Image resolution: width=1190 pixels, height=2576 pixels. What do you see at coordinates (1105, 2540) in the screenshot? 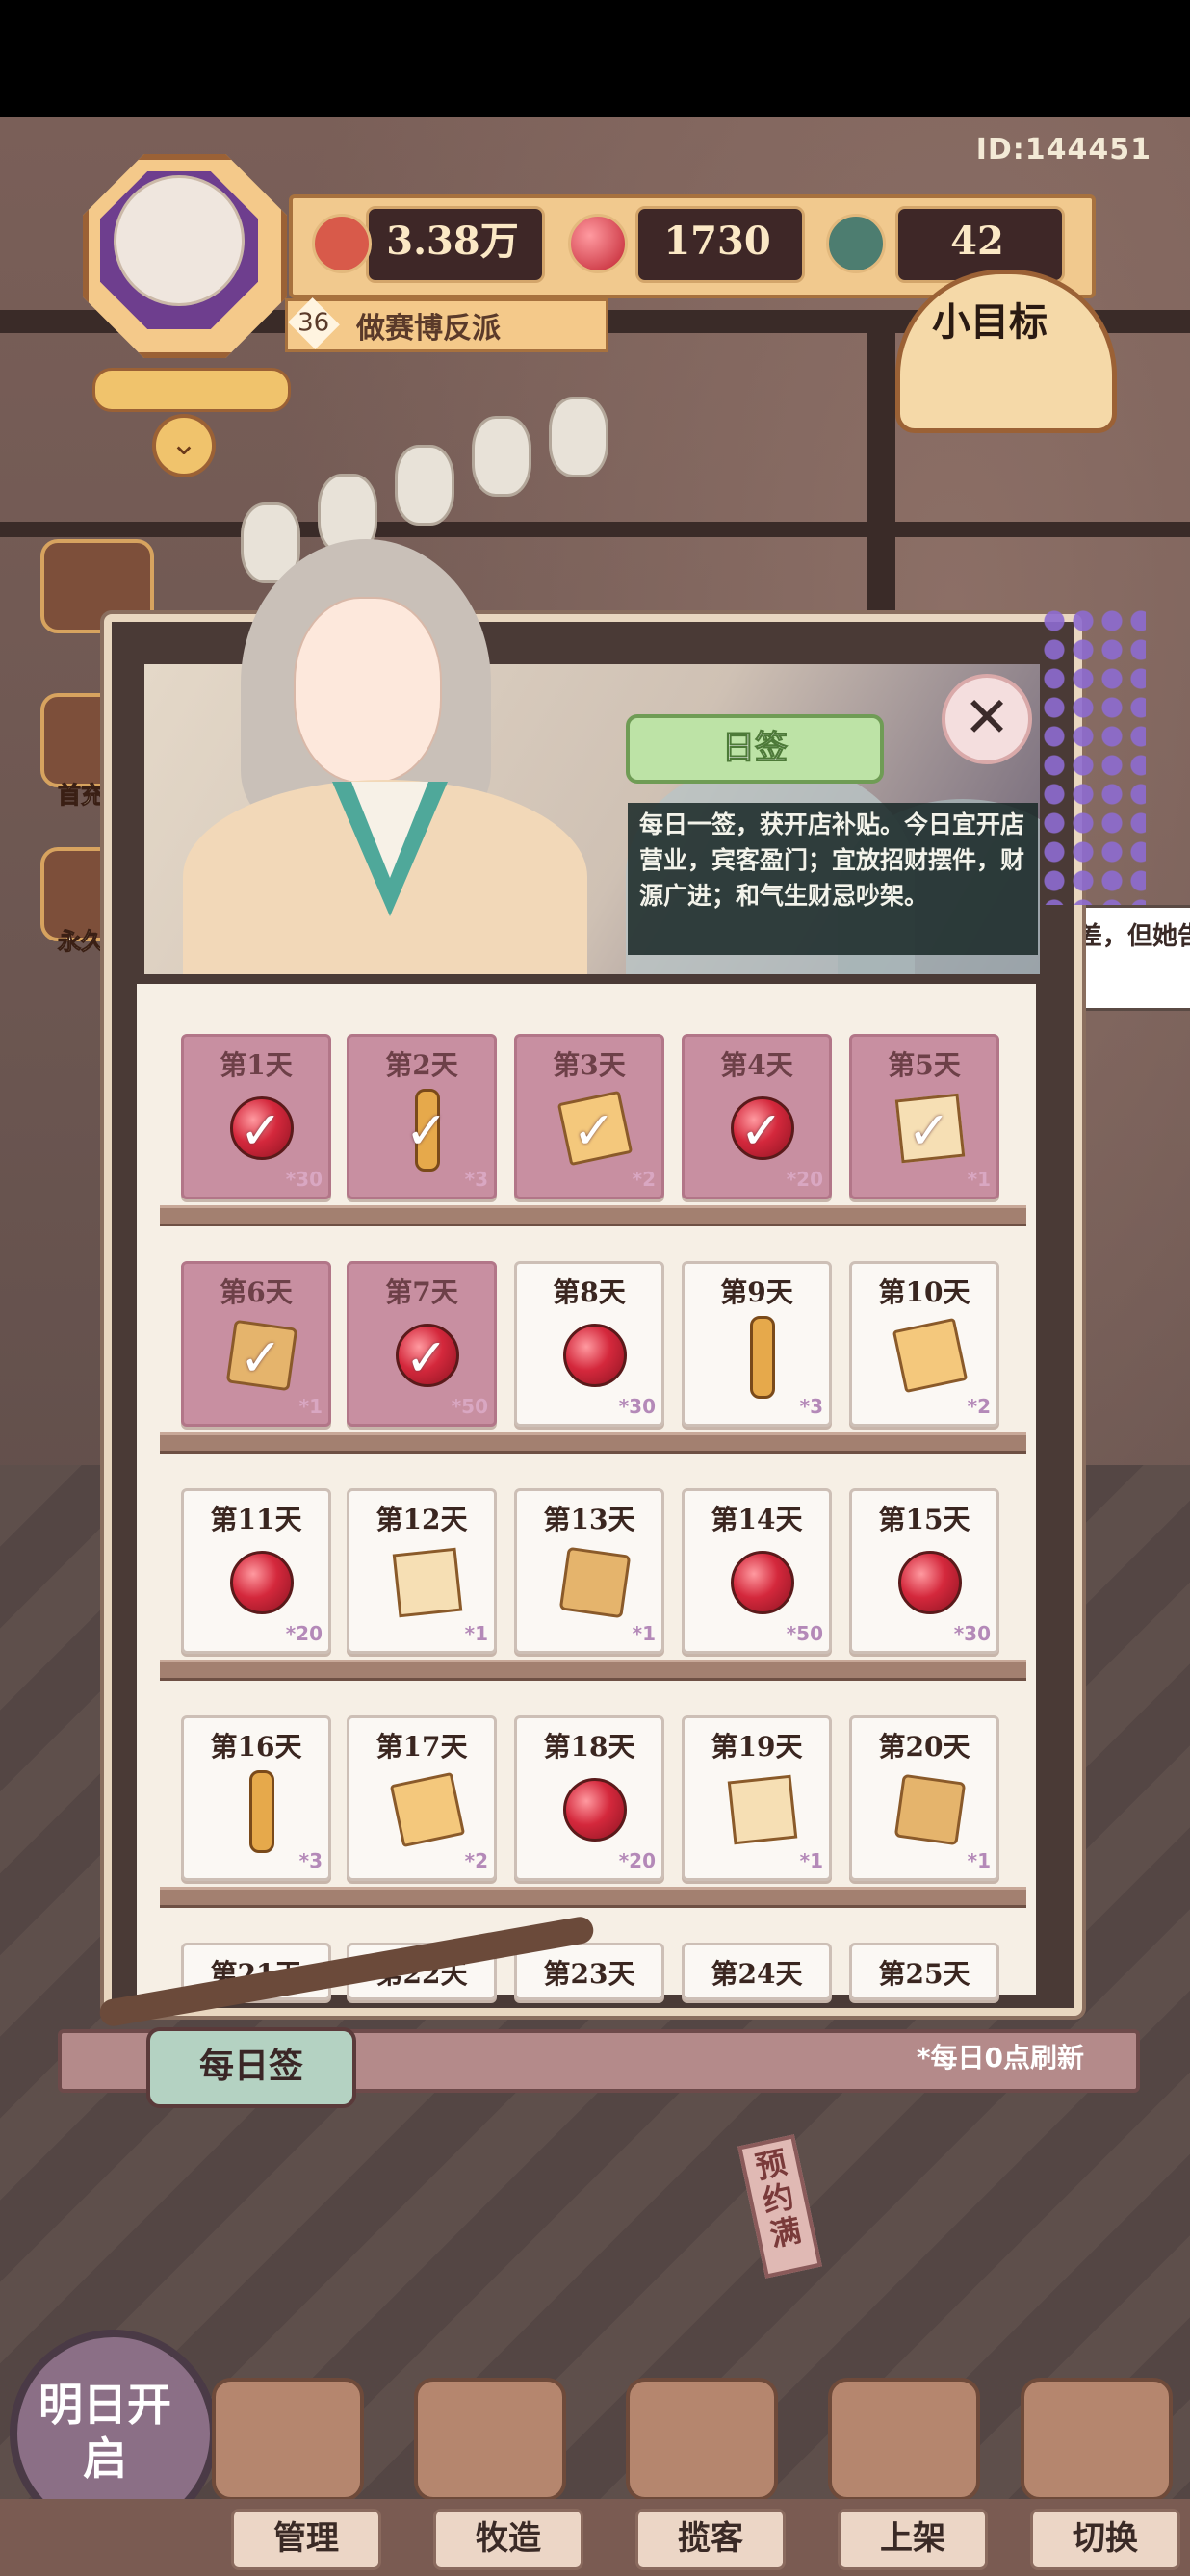
I see `nav-switch: 切换` at bounding box center [1105, 2540].